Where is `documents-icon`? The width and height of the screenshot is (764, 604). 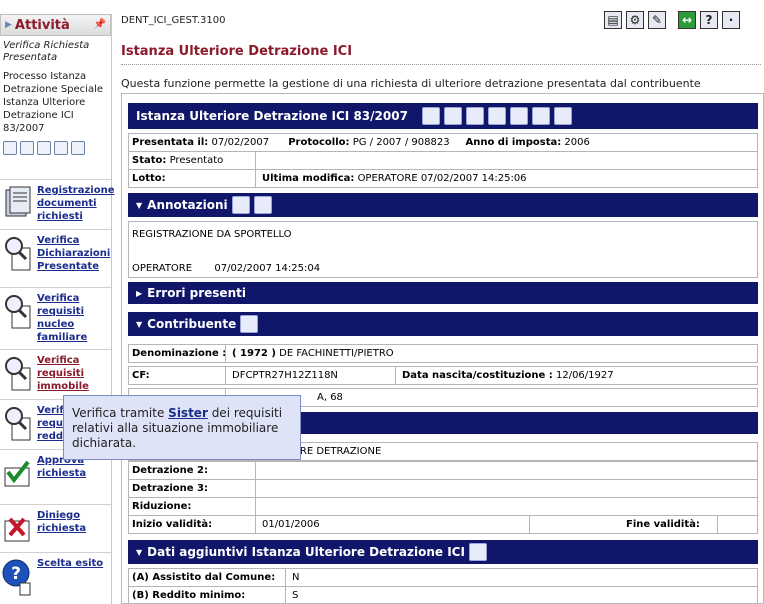 documents-icon is located at coordinates (18, 201).